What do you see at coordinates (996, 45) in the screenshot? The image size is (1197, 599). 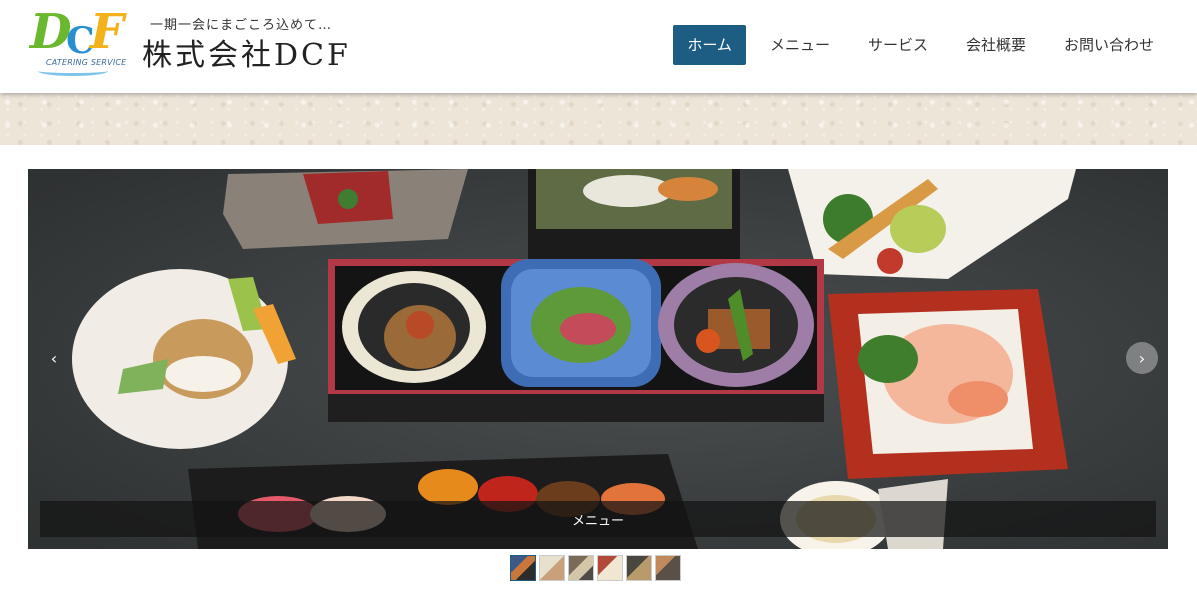 I see `nav-company: 会社概要` at bounding box center [996, 45].